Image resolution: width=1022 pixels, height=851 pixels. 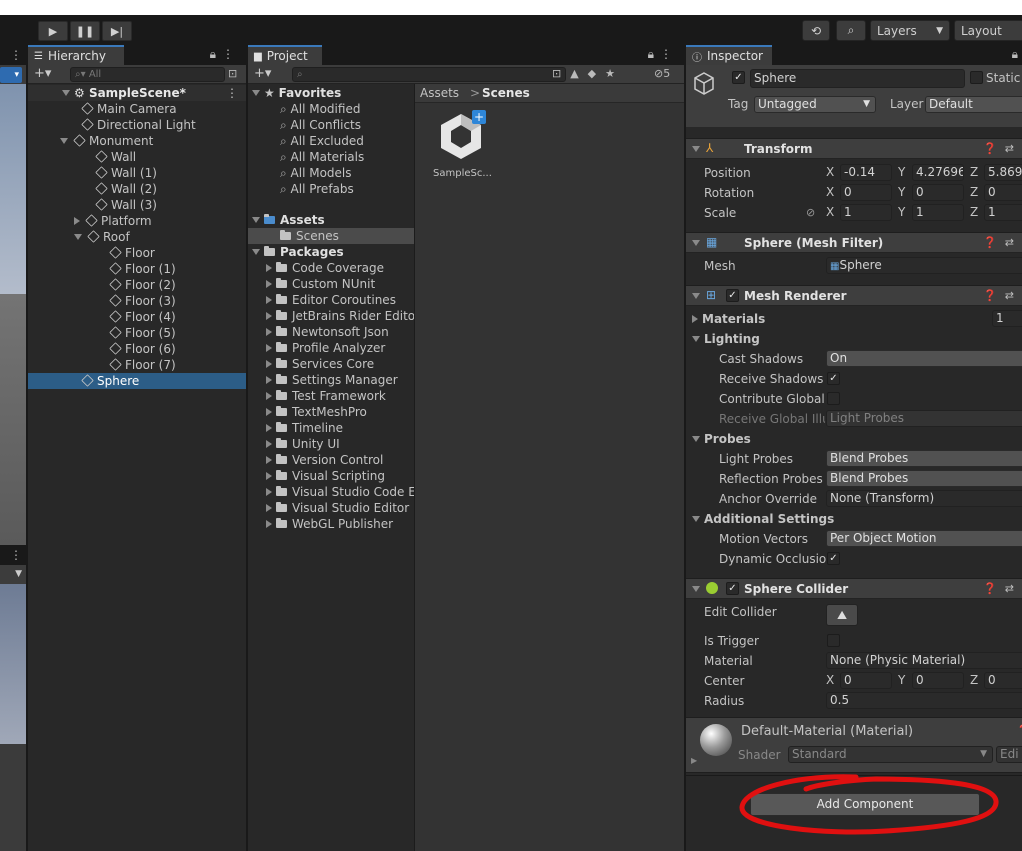 What do you see at coordinates (232, 73) in the screenshot?
I see `scene-visibility-icon: ⊡` at bounding box center [232, 73].